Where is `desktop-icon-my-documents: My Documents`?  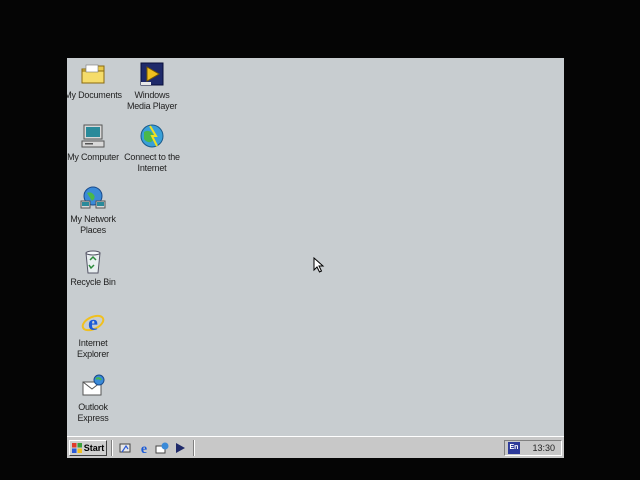 desktop-icon-my-documents: My Documents is located at coordinates (94, 80).